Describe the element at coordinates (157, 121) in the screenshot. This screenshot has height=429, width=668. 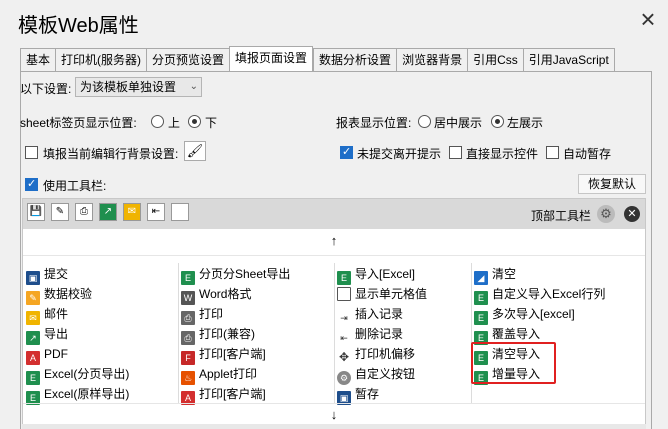
I see `radio-sheet-top` at that location.